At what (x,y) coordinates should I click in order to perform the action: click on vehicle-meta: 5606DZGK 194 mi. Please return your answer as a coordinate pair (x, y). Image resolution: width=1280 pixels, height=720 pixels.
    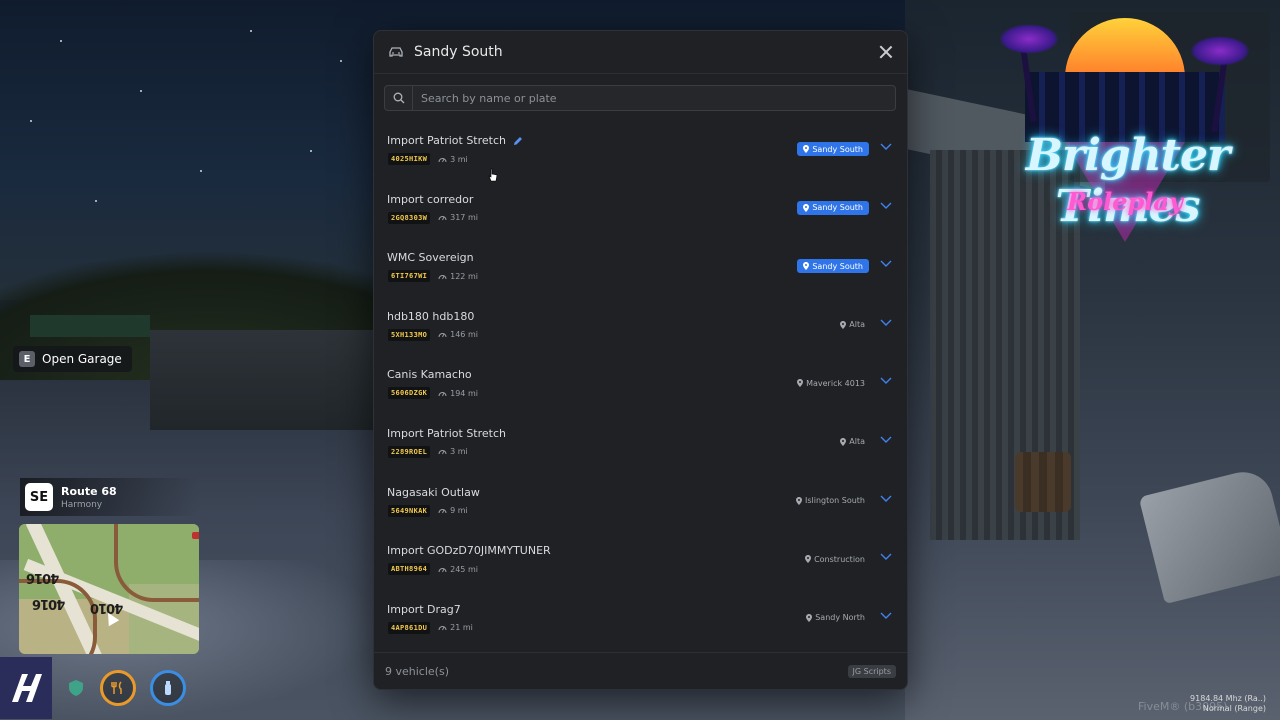
    Looking at the image, I should click on (433, 393).